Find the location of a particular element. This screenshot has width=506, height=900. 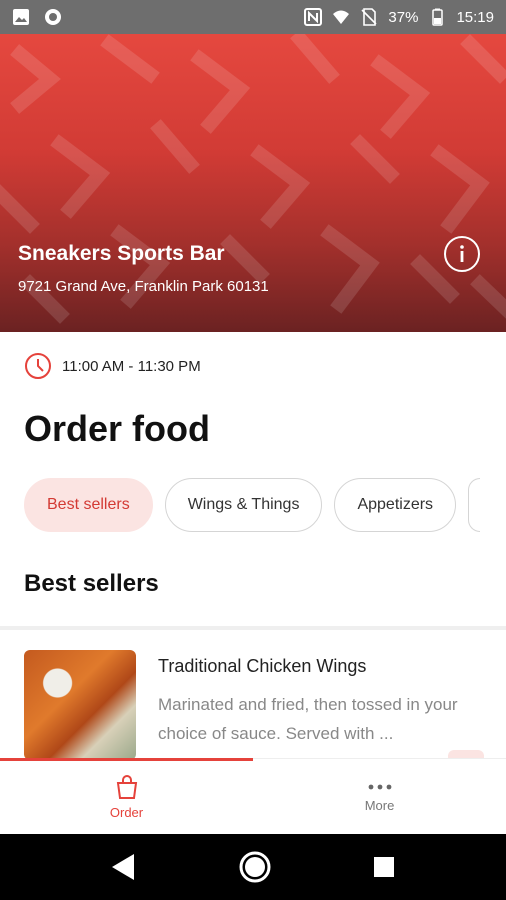

nav-order: Order is located at coordinates (126, 796).